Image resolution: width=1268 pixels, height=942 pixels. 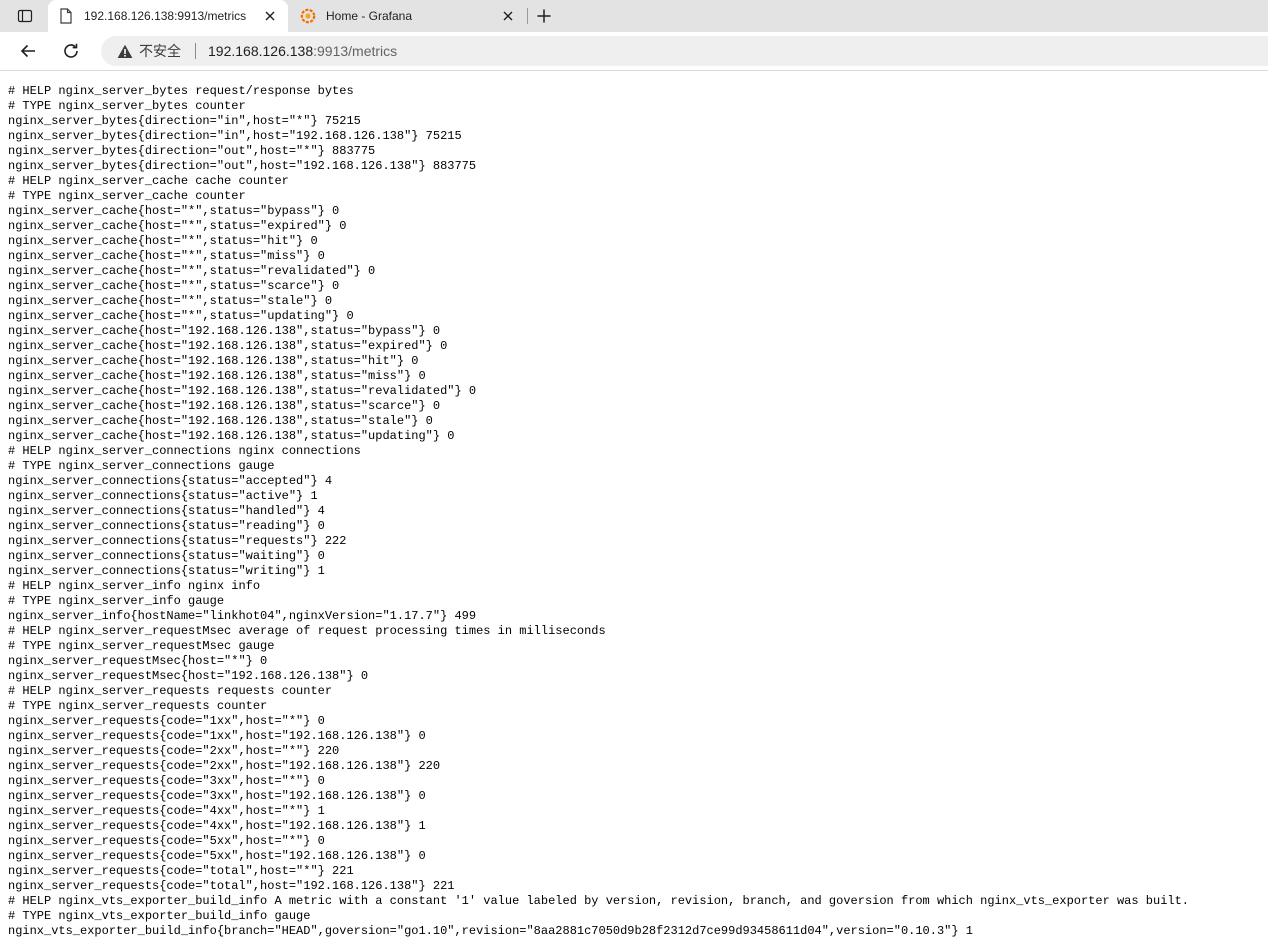 What do you see at coordinates (127, 106) in the screenshot?
I see `metric-comment-line: # TYPE nginx_server_bytes counter` at bounding box center [127, 106].